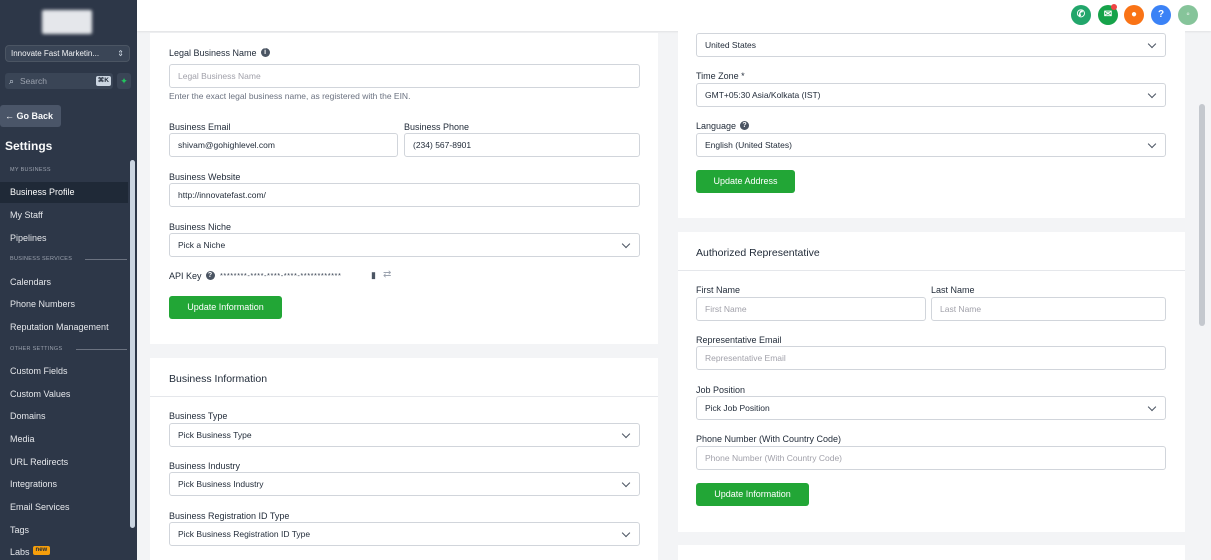 Image resolution: width=1211 pixels, height=560 pixels. Describe the element at coordinates (67, 53) in the screenshot. I see `location-switcher: Innovate Fast Marketin... ⇕` at that location.